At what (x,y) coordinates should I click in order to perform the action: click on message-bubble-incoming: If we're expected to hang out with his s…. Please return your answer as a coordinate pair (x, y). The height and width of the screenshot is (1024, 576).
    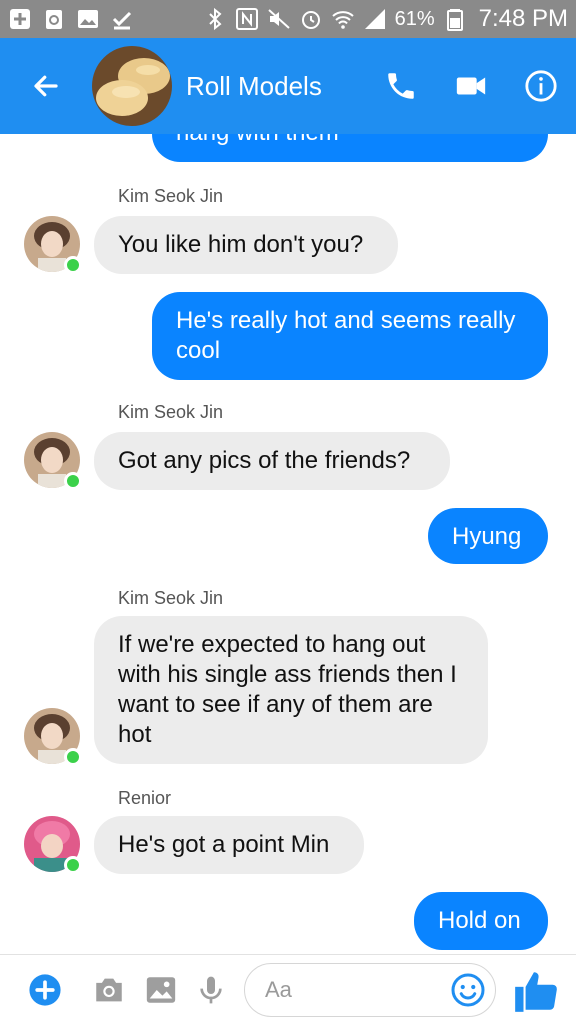
    Looking at the image, I should click on (291, 690).